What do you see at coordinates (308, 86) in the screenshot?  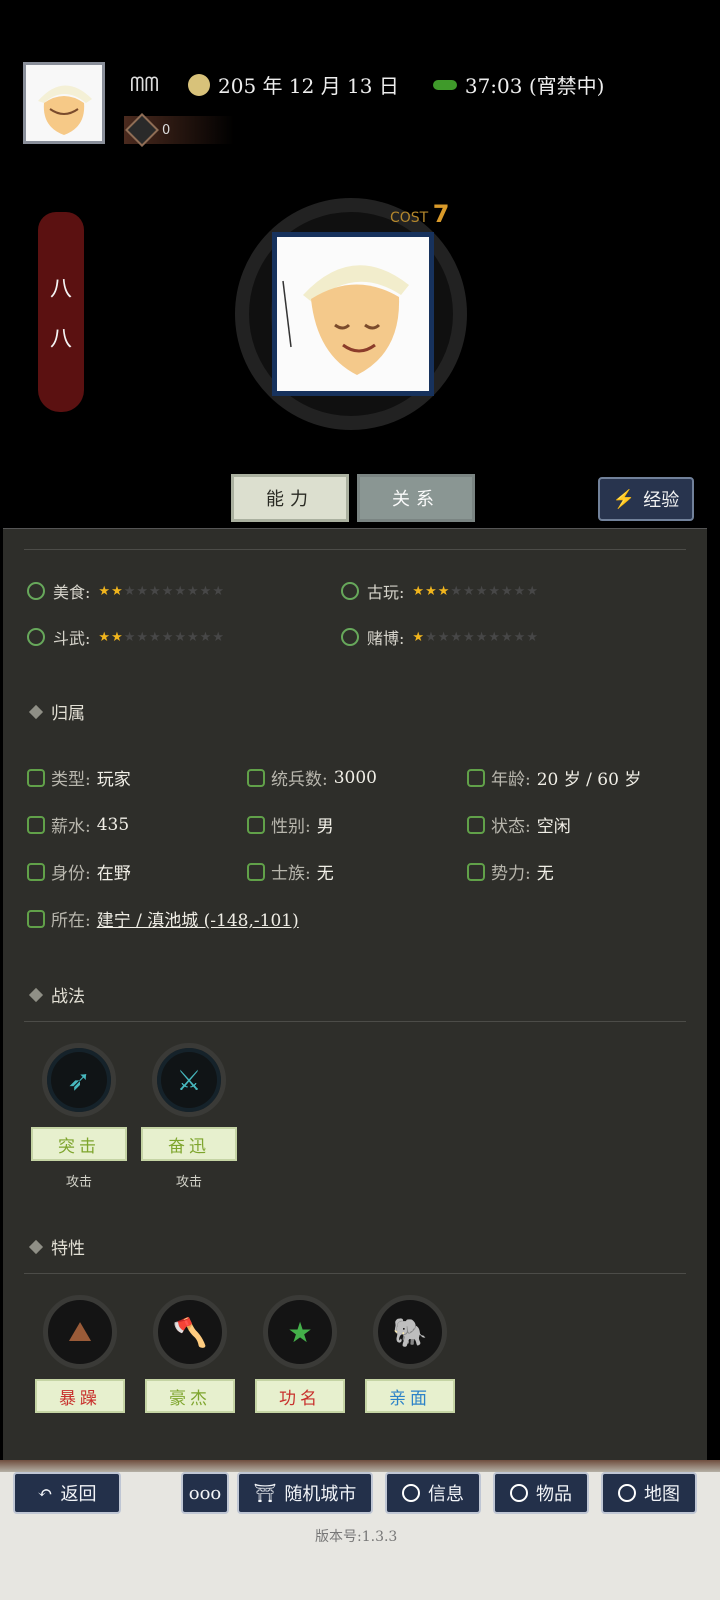 I see `game-date: 205 年 12 月 13 日` at bounding box center [308, 86].